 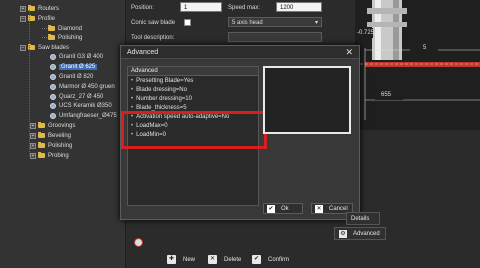 What do you see at coordinates (240, 52) in the screenshot?
I see `dialog-title-bar: Advanced ✕` at bounding box center [240, 52].